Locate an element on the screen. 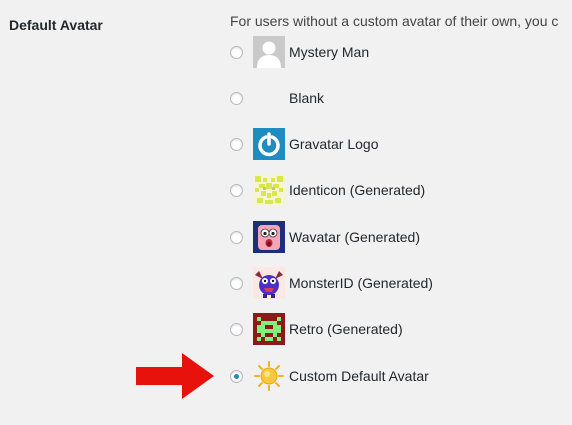 This screenshot has height=425, width=572. radio-retro is located at coordinates (236, 329).